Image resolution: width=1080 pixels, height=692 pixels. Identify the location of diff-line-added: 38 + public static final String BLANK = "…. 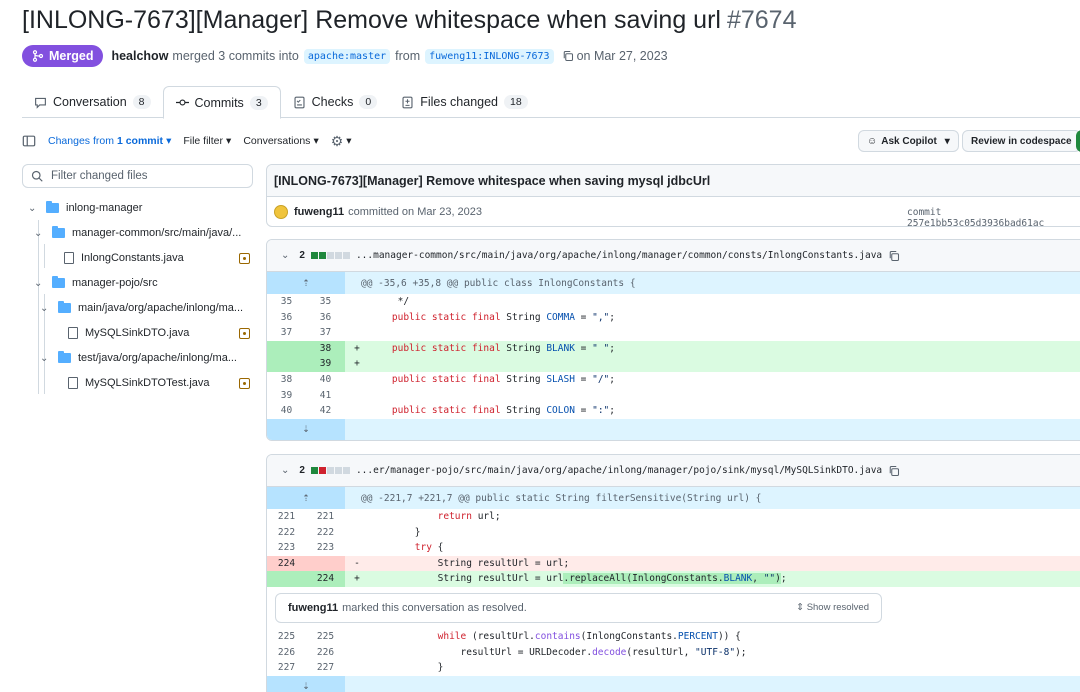
(673, 348).